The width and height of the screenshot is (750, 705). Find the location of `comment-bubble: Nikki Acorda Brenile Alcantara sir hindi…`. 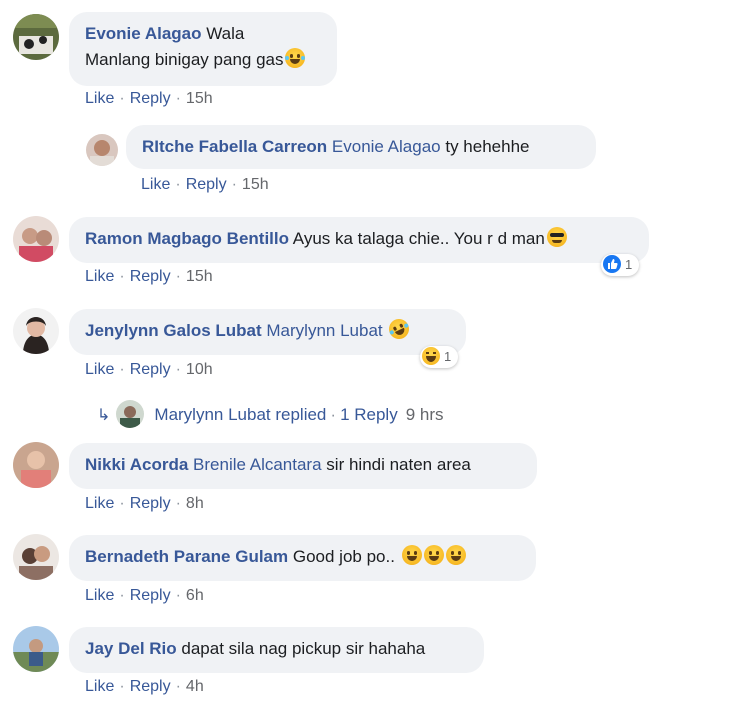

comment-bubble: Nikki Acorda Brenile Alcantara sir hindi… is located at coordinates (303, 466).